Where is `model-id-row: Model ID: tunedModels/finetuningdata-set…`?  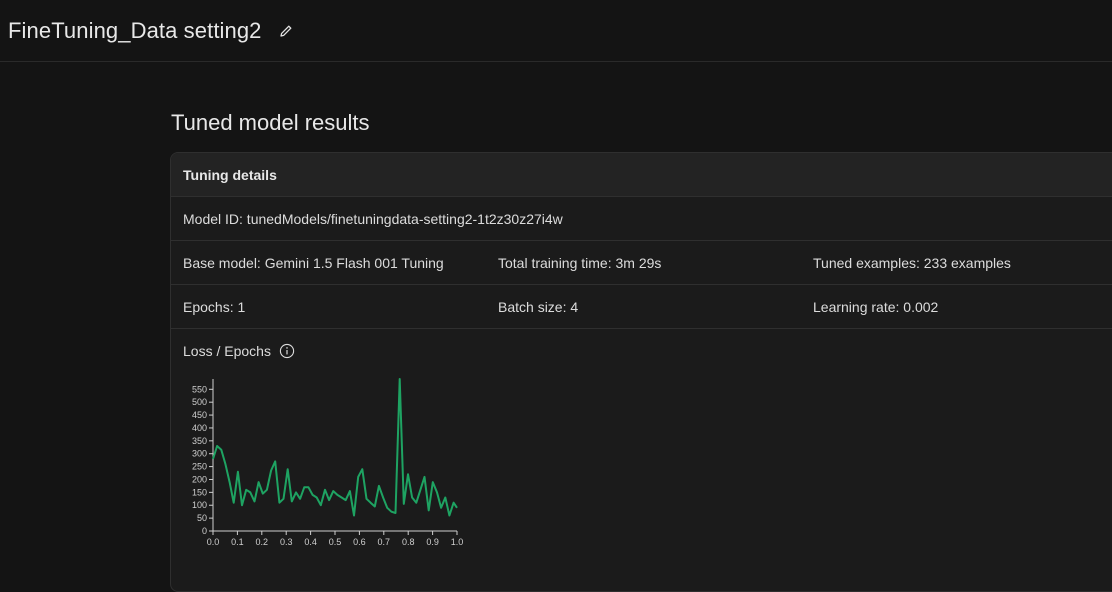 model-id-row: Model ID: tunedModels/finetuningdata-set… is located at coordinates (641, 219).